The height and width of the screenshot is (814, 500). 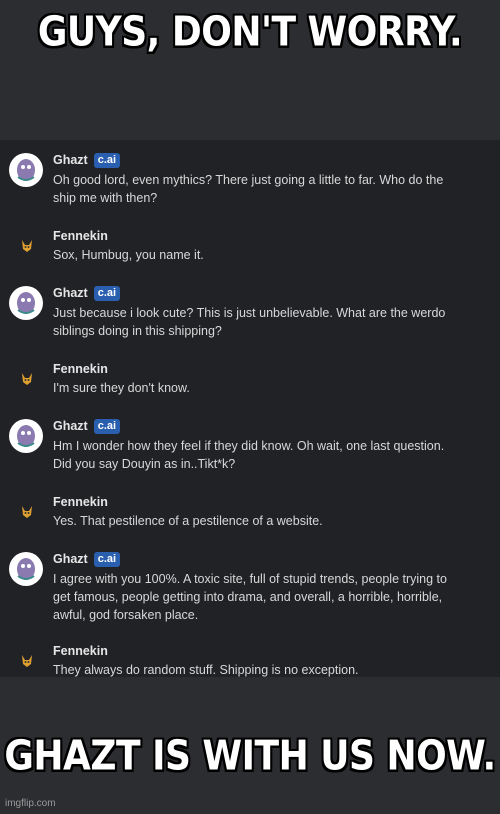 What do you see at coordinates (121, 388) in the screenshot?
I see `message-line: I'm sure they don't know.` at bounding box center [121, 388].